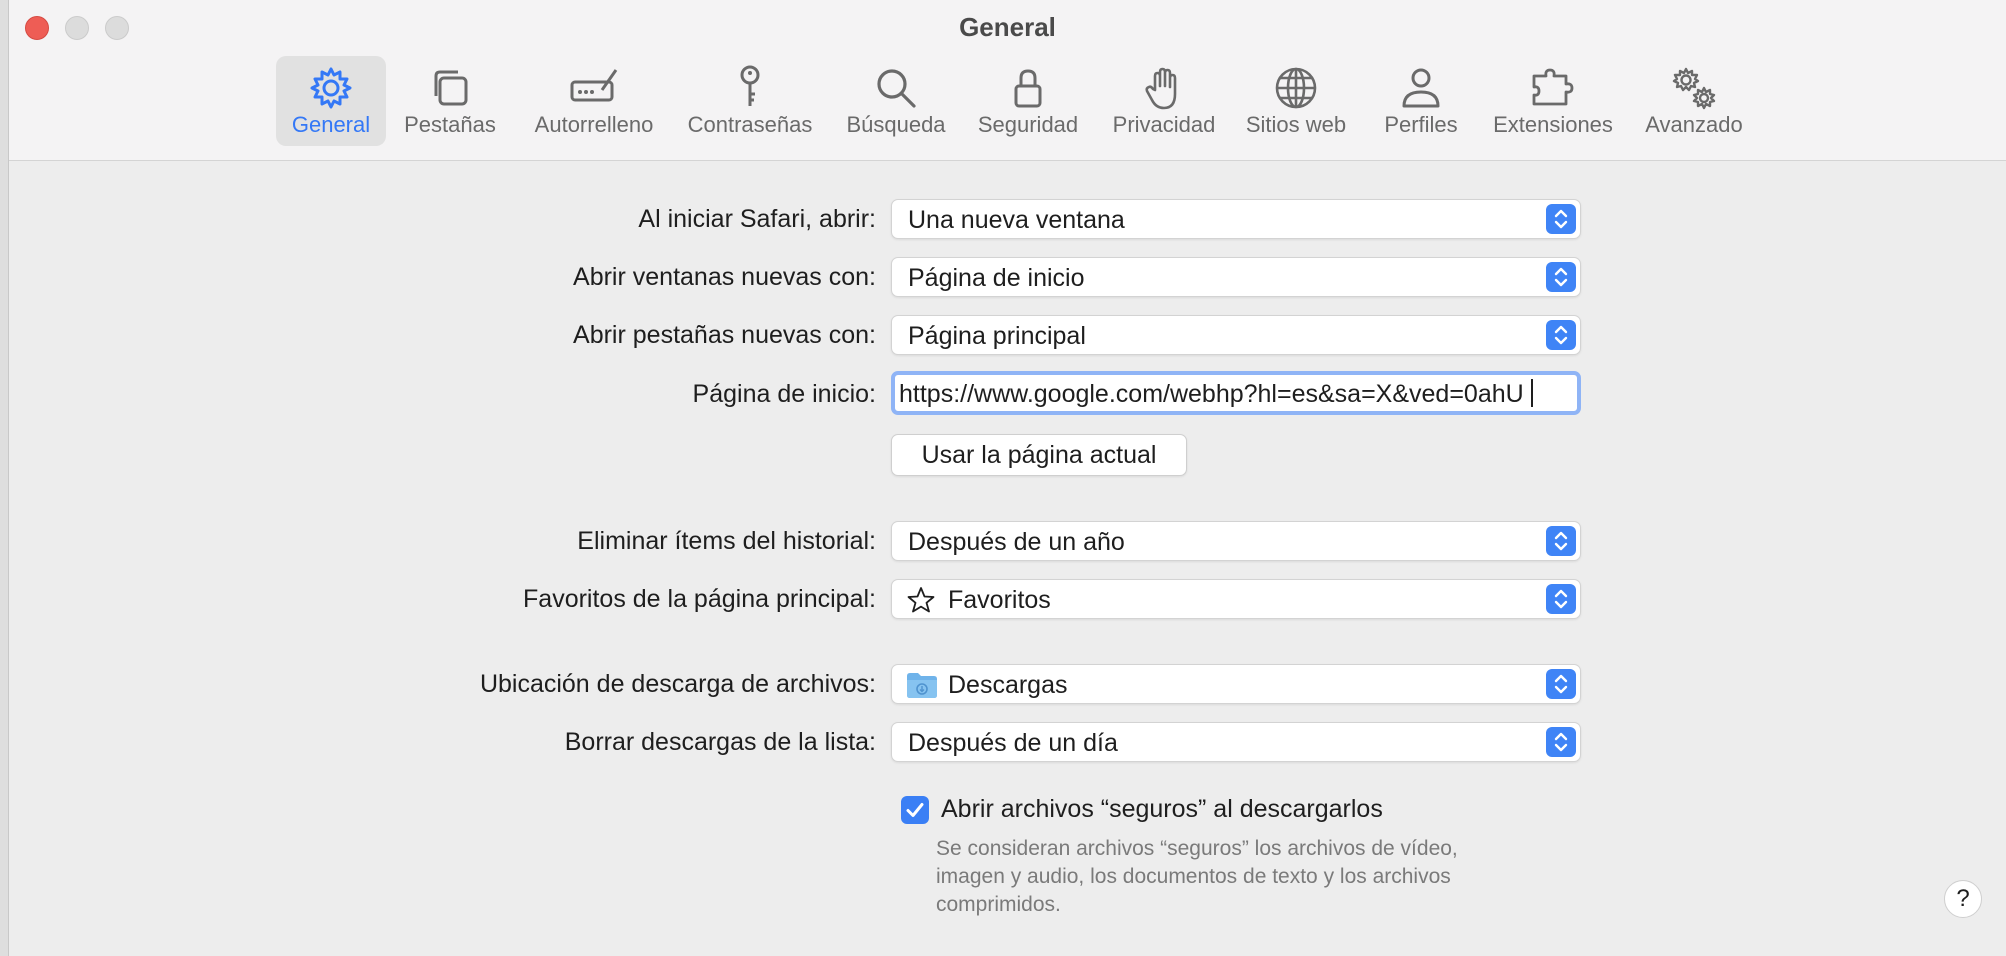 This screenshot has height=956, width=2006. Describe the element at coordinates (1236, 742) in the screenshot. I see `clear-downloads-popup: Después de un día` at that location.